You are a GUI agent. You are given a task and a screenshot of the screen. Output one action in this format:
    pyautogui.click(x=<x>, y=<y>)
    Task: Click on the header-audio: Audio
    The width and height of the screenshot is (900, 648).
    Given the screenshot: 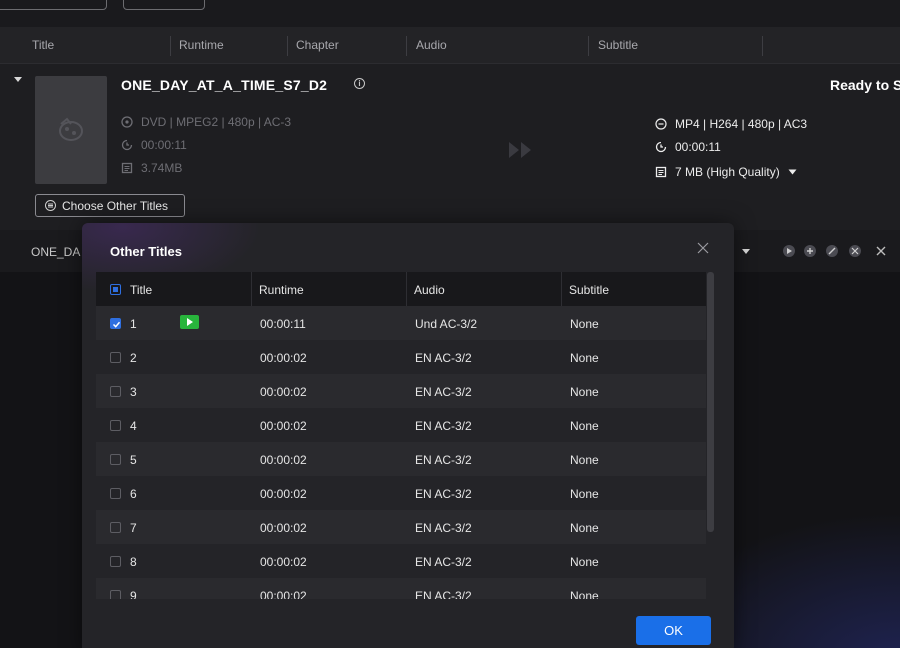 What is the action you would take?
    pyautogui.click(x=429, y=290)
    